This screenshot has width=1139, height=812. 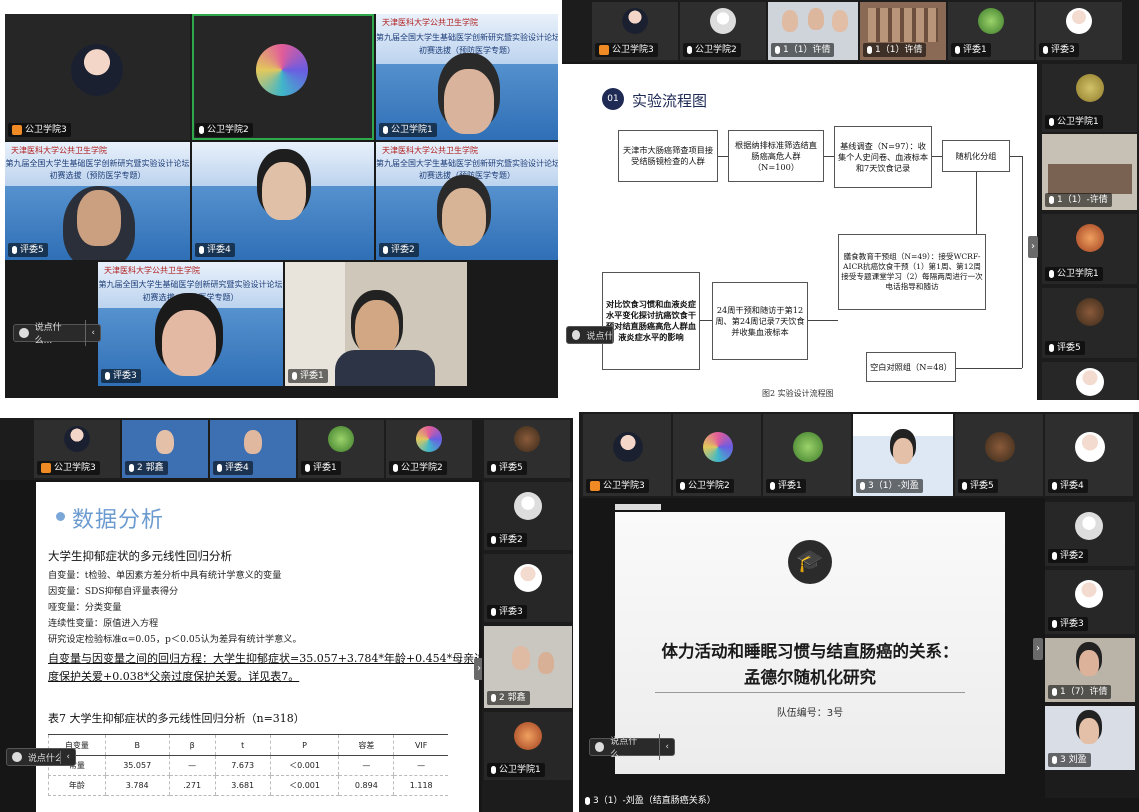 What do you see at coordinates (39, 130) in the screenshot?
I see `name-tag: 公卫学院3` at bounding box center [39, 130].